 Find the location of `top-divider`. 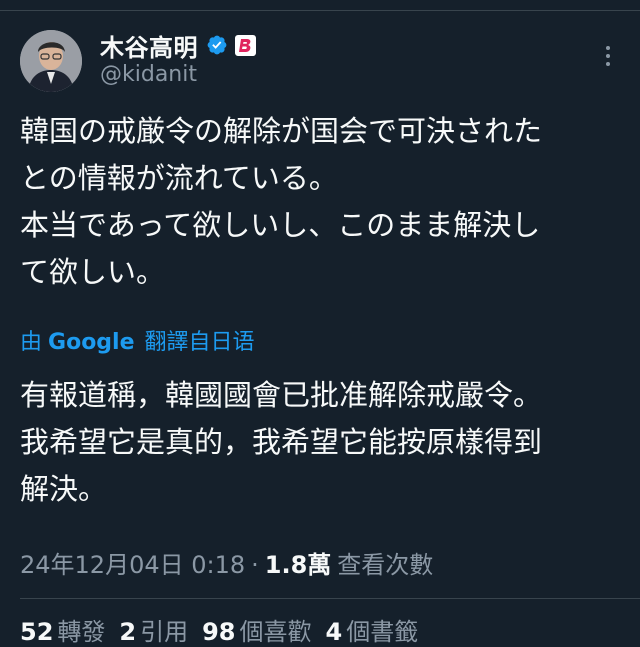

top-divider is located at coordinates (320, 10).